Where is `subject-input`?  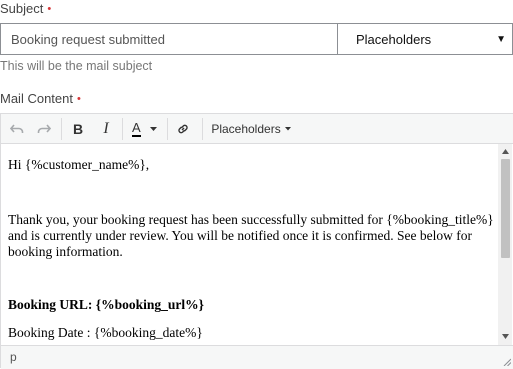 subject-input is located at coordinates (169, 39).